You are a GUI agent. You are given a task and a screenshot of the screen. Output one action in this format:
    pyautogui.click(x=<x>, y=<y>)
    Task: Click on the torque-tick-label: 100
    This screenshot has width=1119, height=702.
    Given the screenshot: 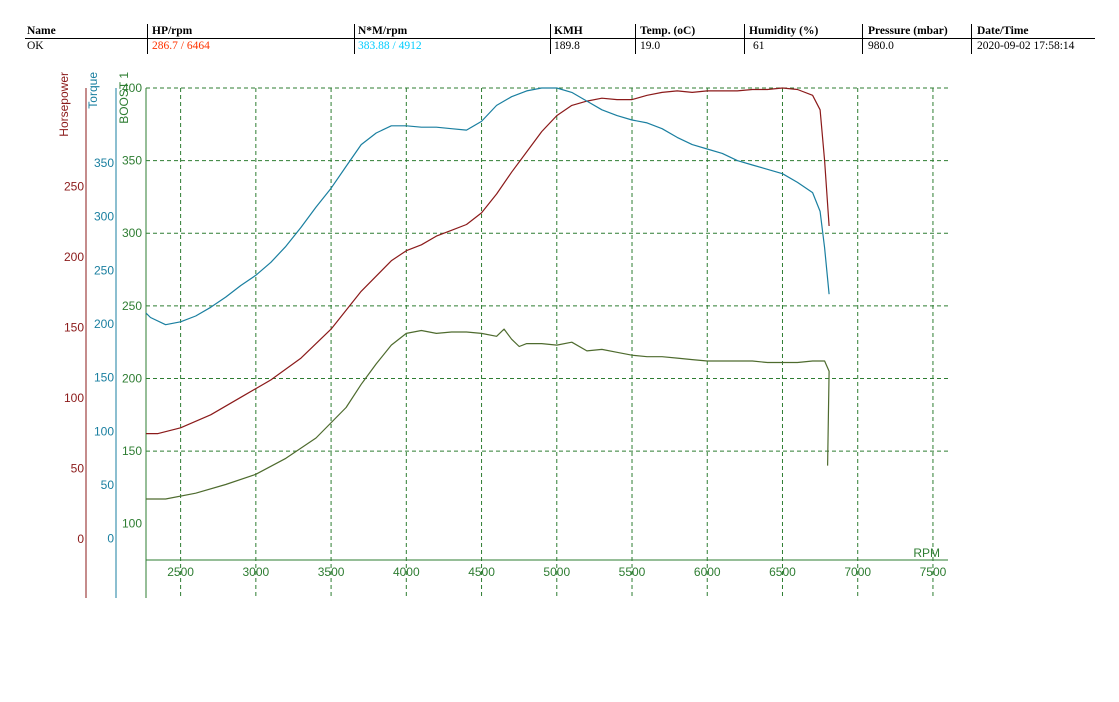 What is the action you would take?
    pyautogui.click(x=104, y=431)
    